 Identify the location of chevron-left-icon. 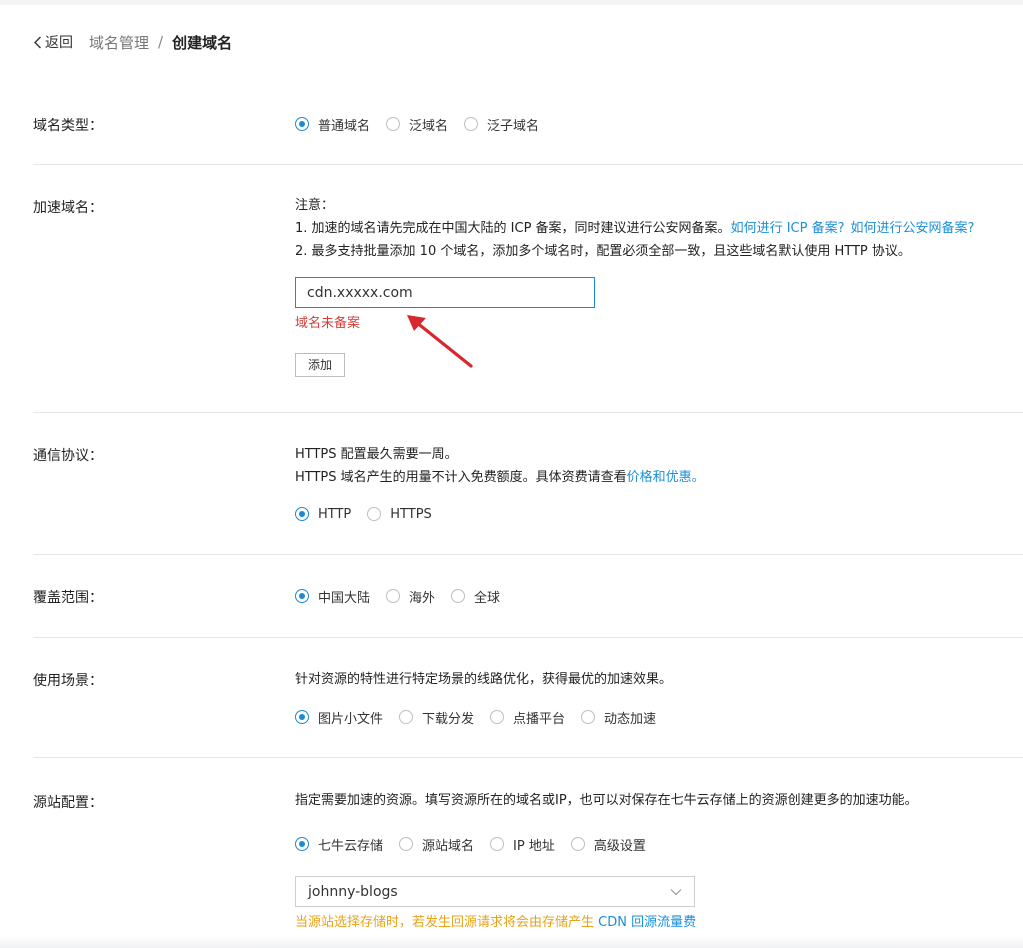
(37, 42).